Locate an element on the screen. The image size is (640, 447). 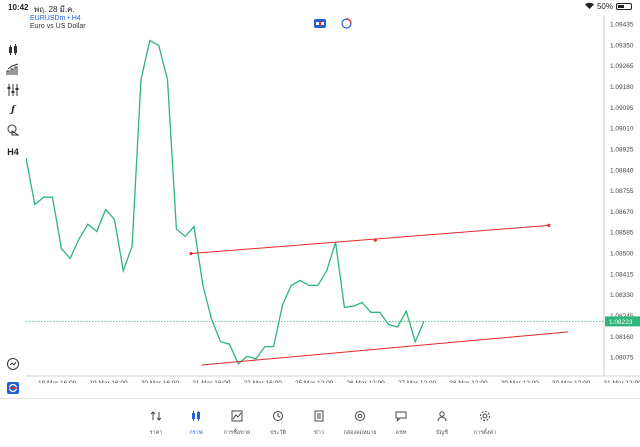
history-icon is located at coordinates (278, 418).